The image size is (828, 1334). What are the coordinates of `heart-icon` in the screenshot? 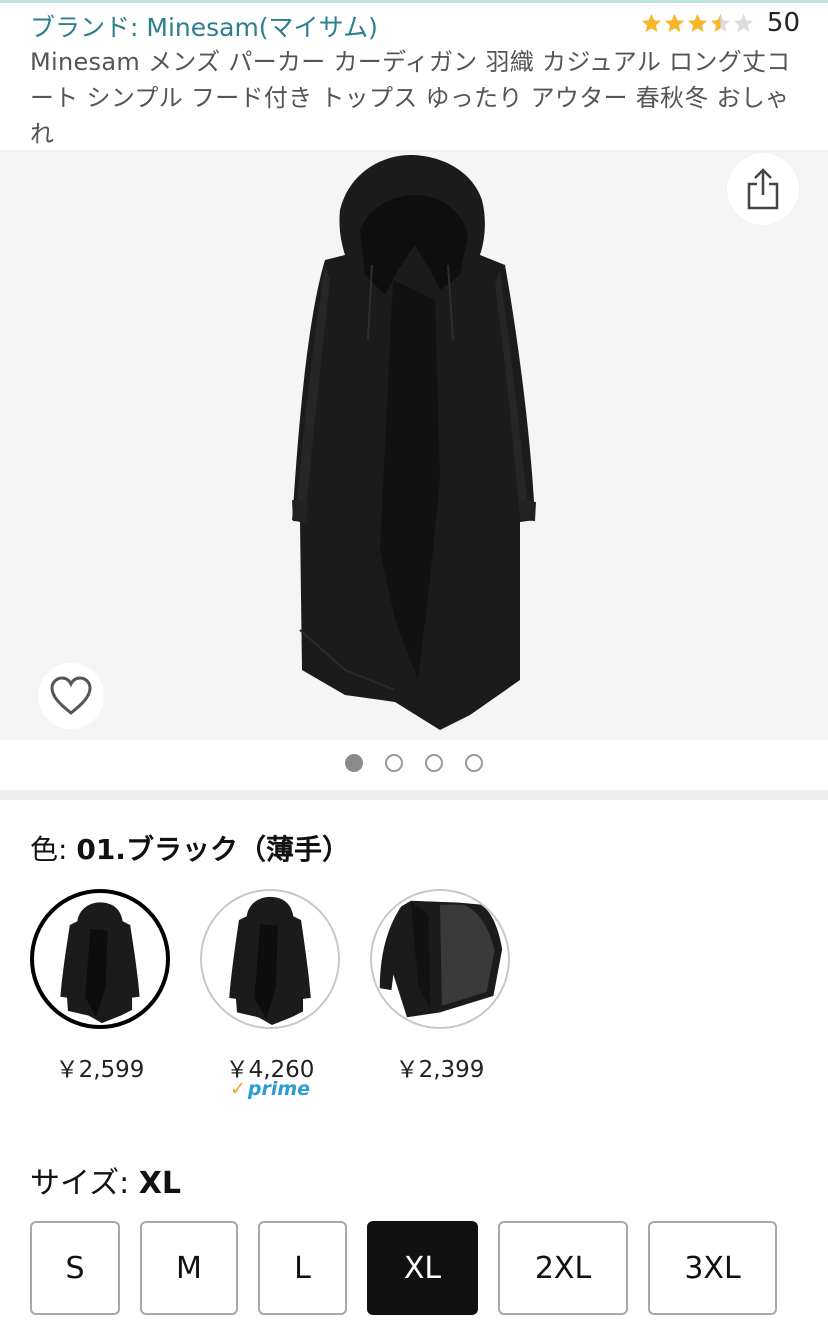 It's located at (71, 695).